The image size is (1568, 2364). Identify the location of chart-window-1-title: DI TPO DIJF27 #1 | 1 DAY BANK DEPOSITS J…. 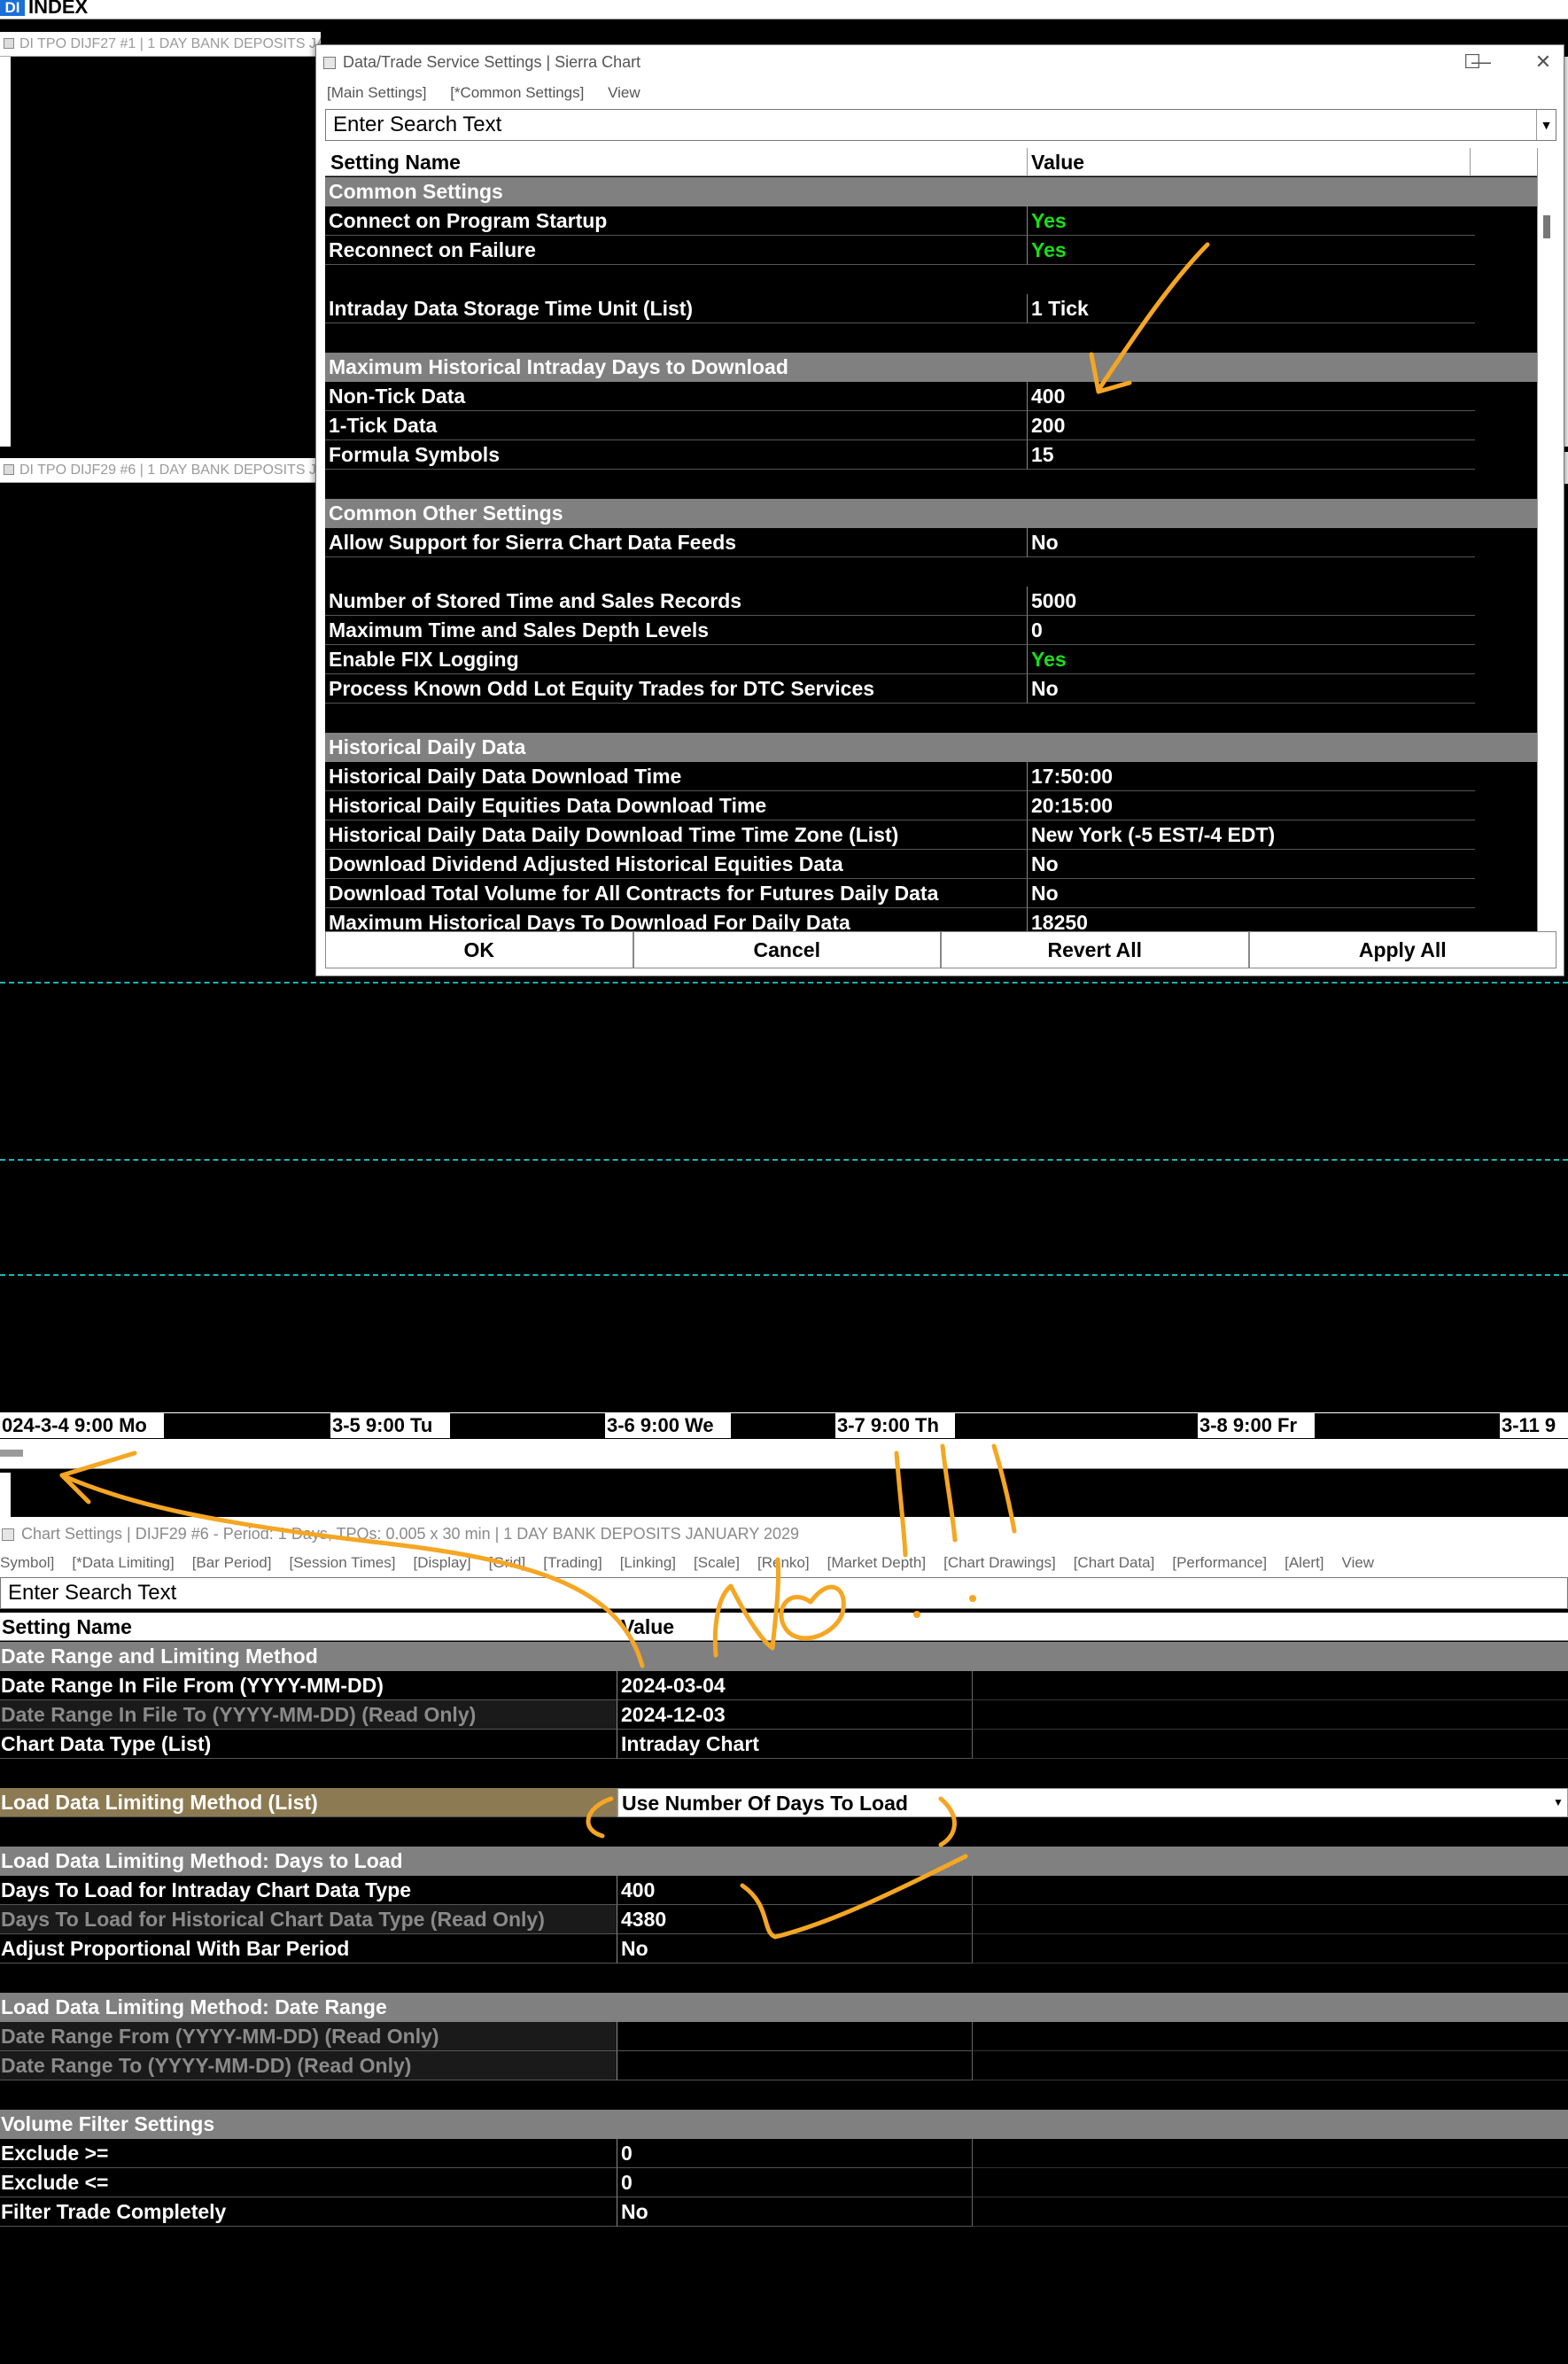
(160, 44).